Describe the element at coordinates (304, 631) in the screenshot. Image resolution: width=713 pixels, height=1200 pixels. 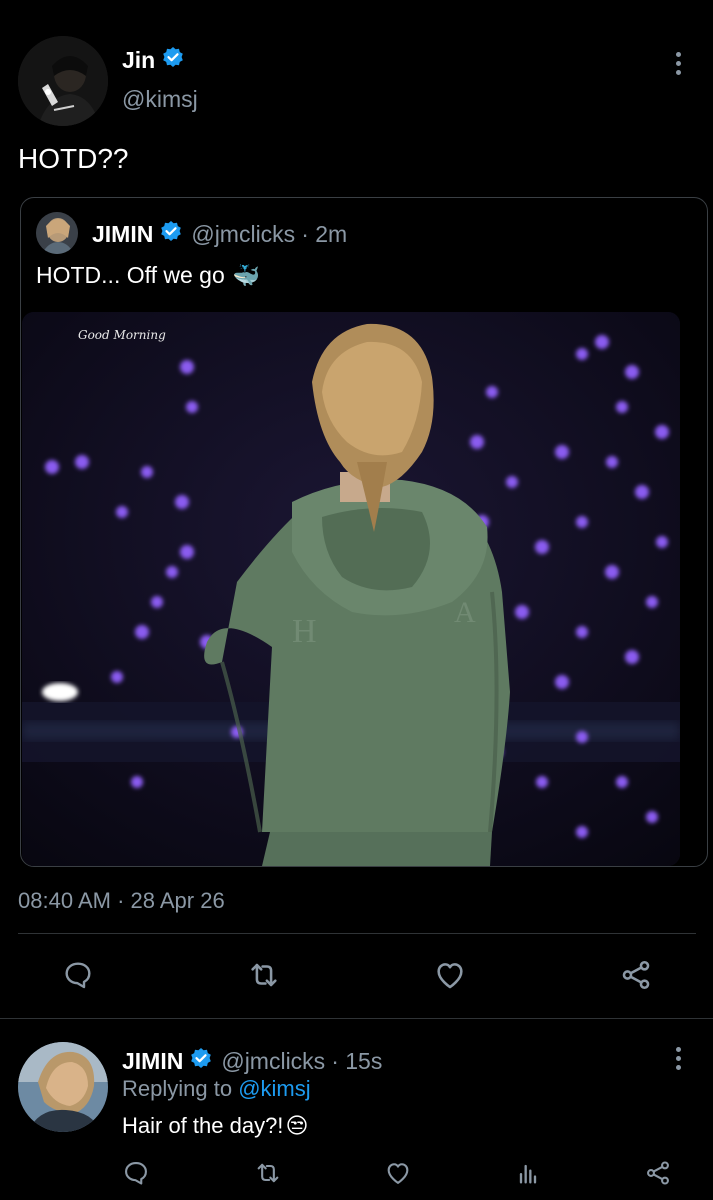
I see `svg-text: H` at that location.